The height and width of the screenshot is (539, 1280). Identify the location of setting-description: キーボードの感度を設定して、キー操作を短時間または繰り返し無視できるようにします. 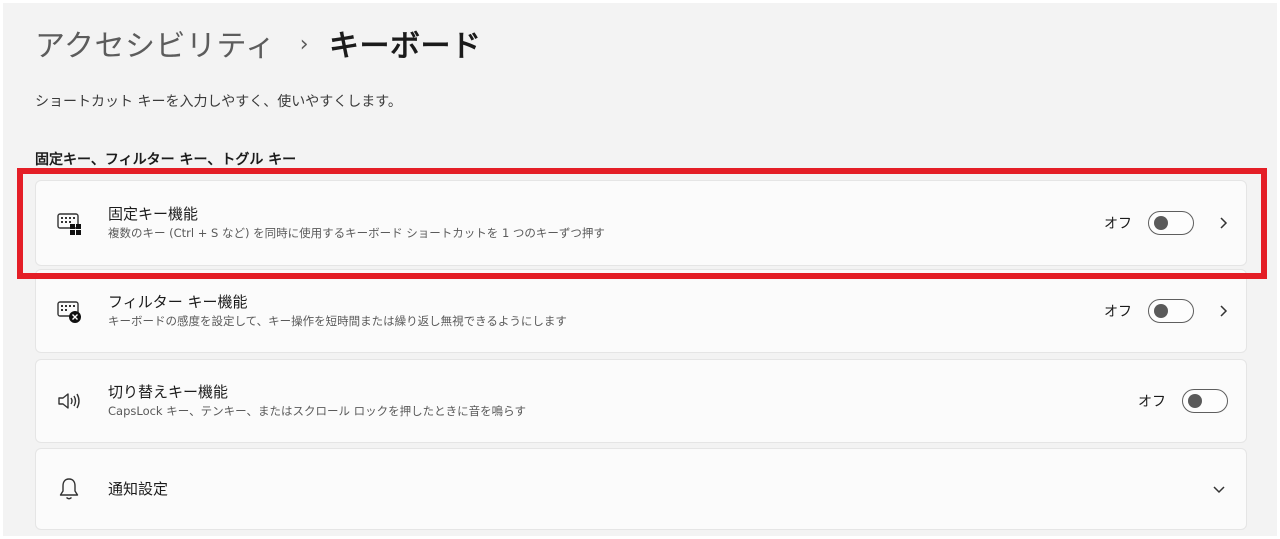
(337, 321).